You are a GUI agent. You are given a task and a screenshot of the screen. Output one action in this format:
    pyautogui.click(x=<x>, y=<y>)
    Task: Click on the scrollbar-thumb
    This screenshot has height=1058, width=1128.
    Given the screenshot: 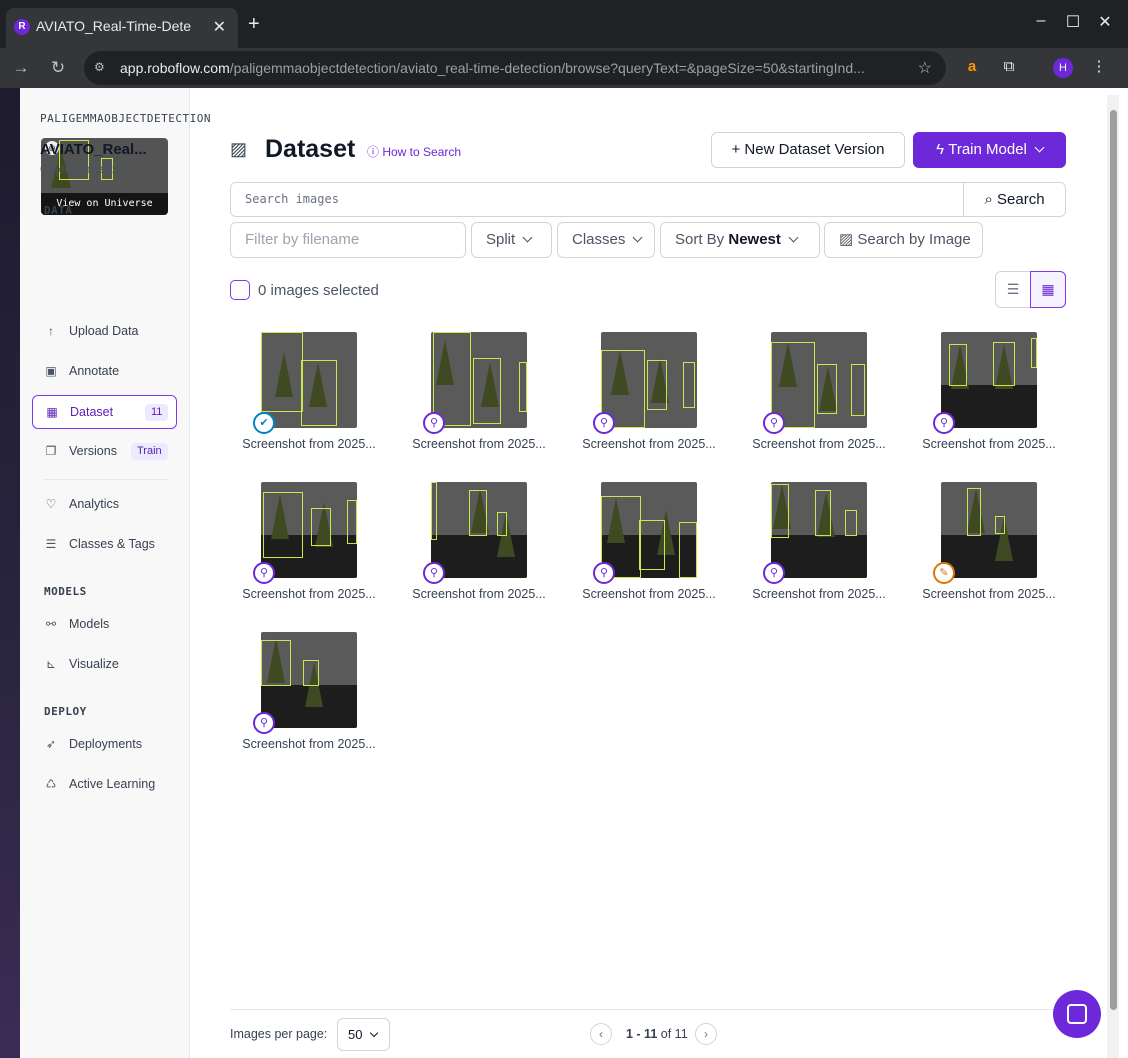 What is the action you would take?
    pyautogui.click(x=1113, y=560)
    